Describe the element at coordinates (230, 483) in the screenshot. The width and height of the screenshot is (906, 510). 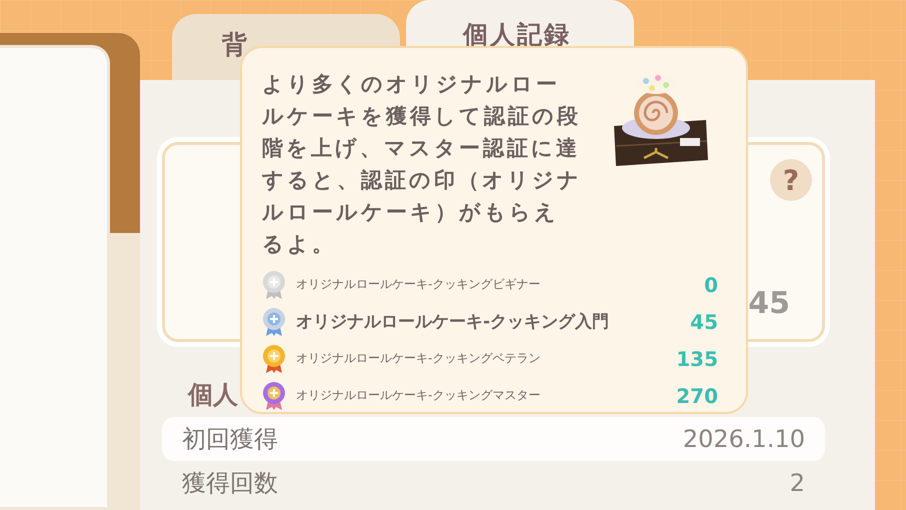
I see `record-label: 獲得回数` at that location.